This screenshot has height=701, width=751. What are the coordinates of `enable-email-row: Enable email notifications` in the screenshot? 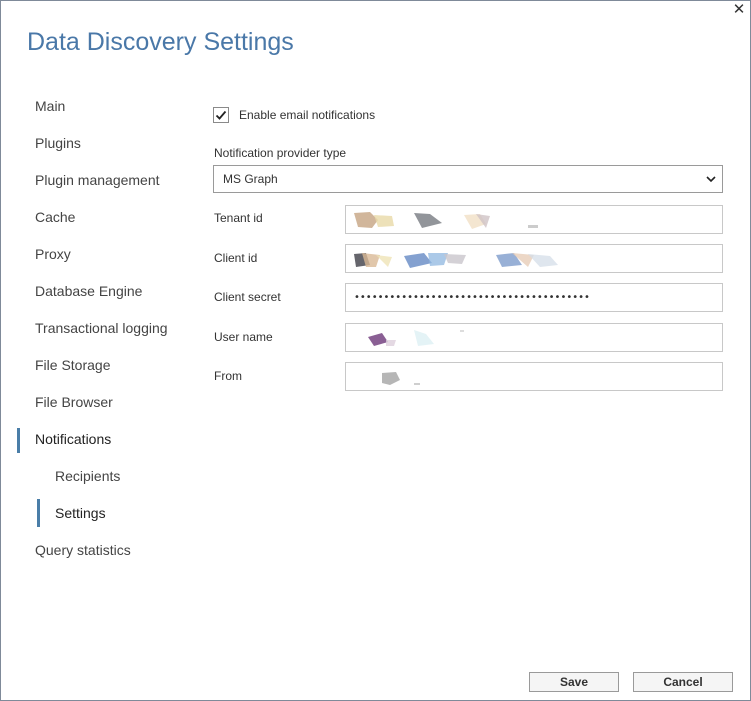 It's located at (294, 115).